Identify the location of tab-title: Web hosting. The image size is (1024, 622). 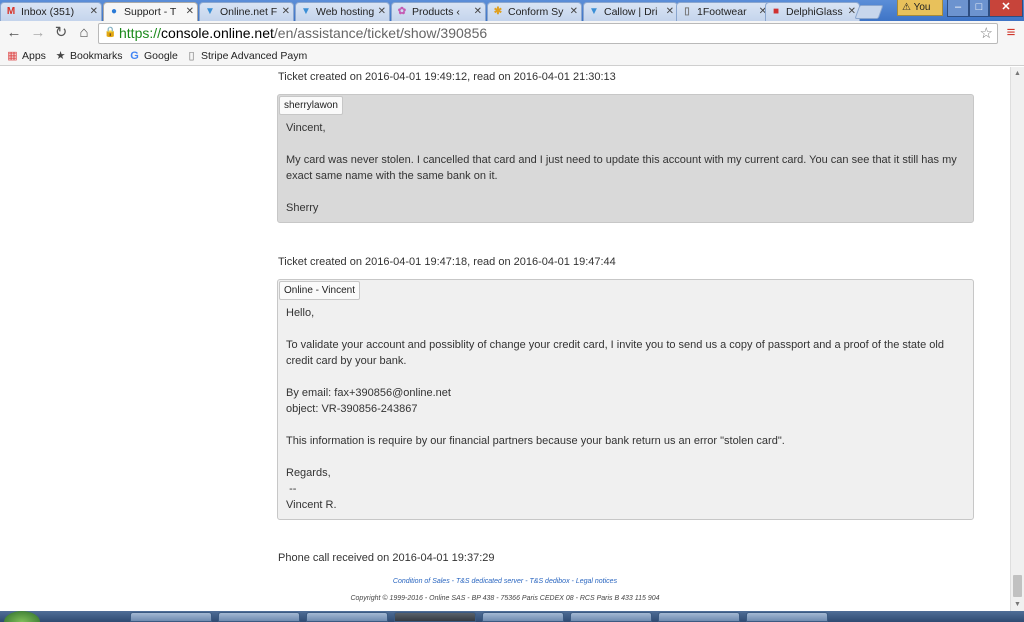
(345, 12).